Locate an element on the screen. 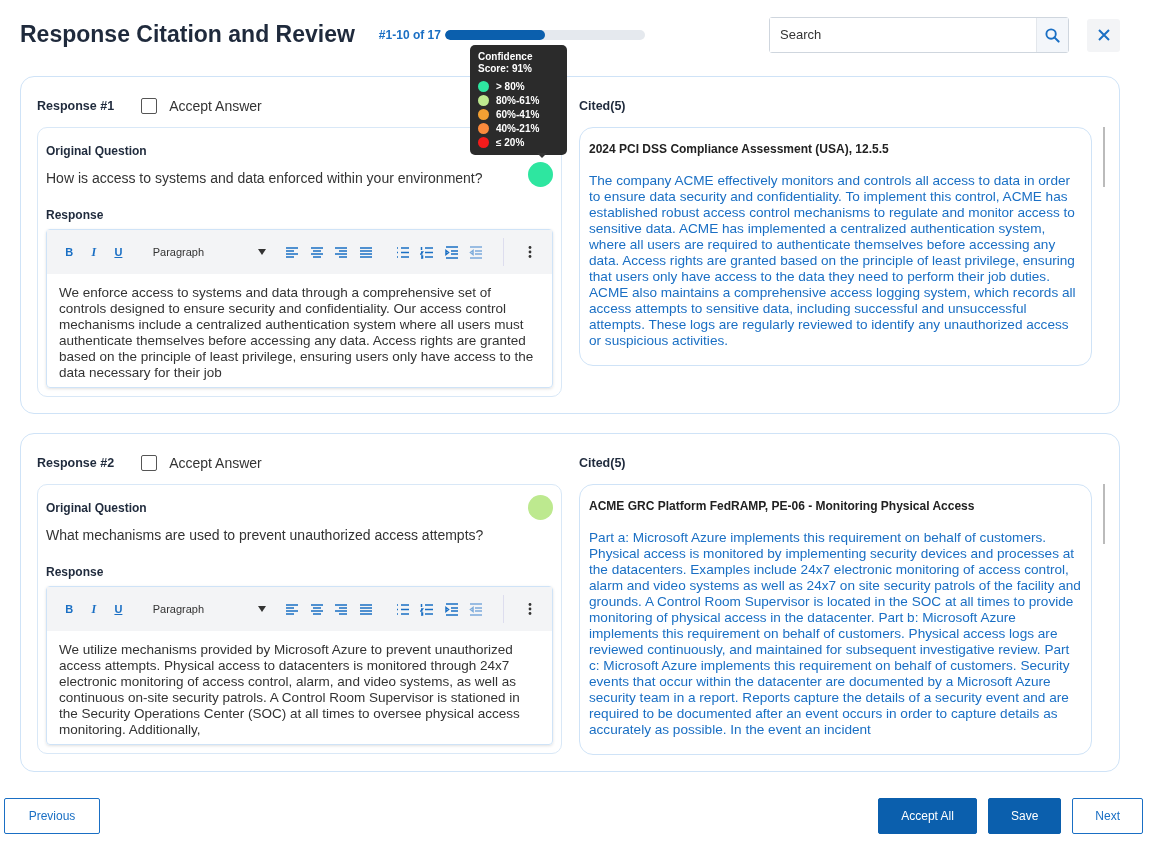  page-title: Response Citation and Review is located at coordinates (187, 35).